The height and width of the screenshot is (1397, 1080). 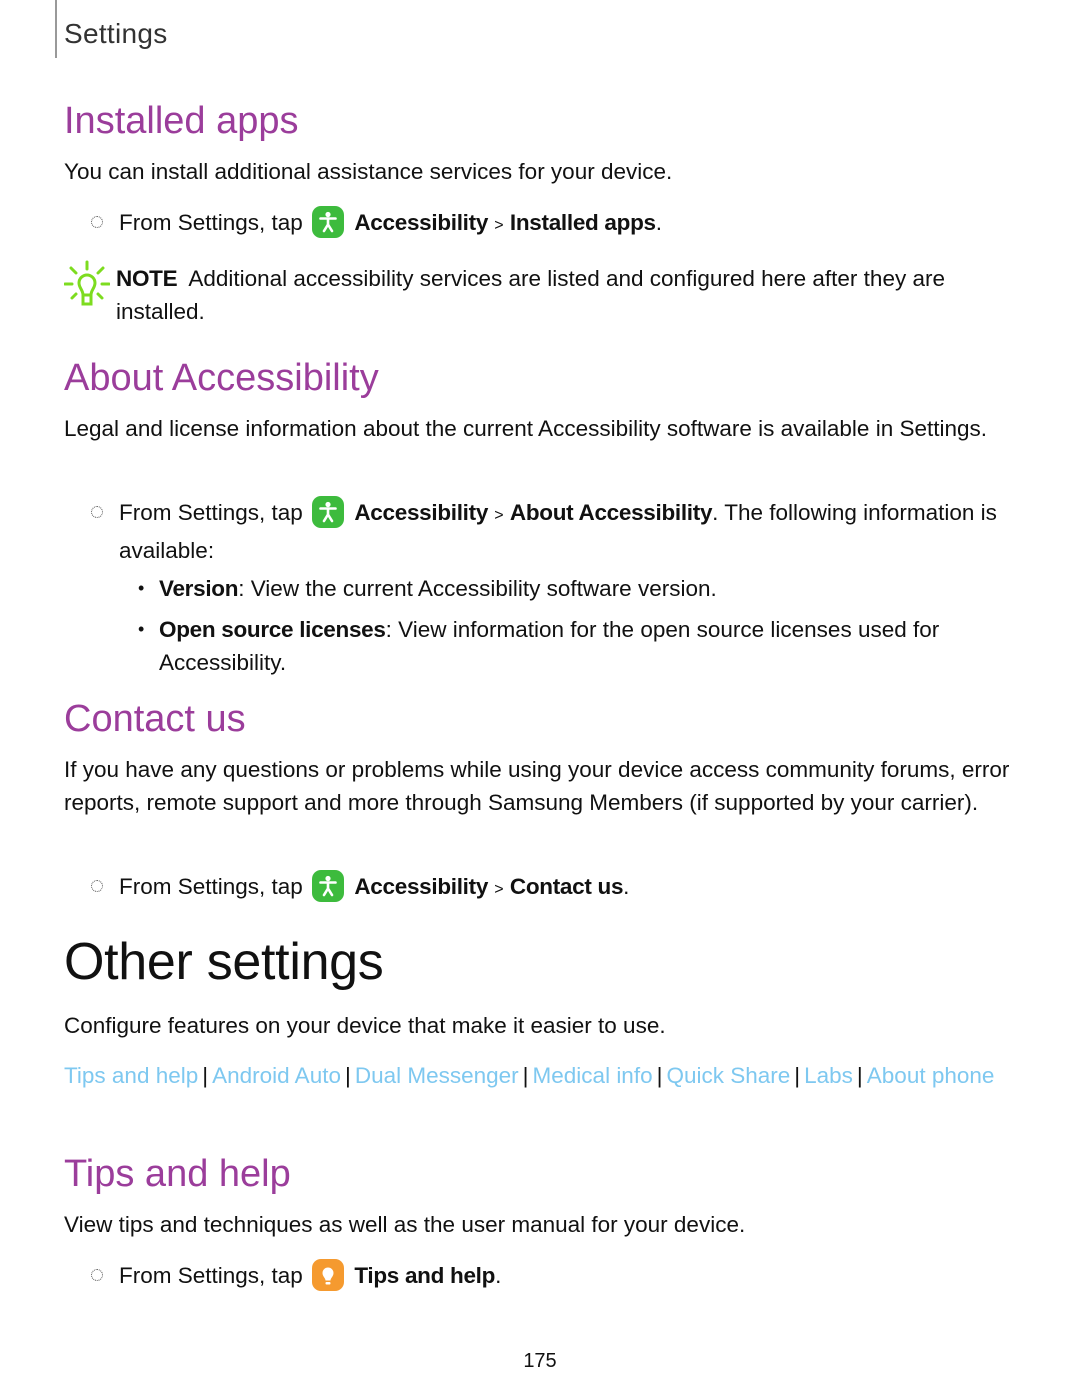 What do you see at coordinates (224, 962) in the screenshot?
I see `heading-other-settings: Other settings` at bounding box center [224, 962].